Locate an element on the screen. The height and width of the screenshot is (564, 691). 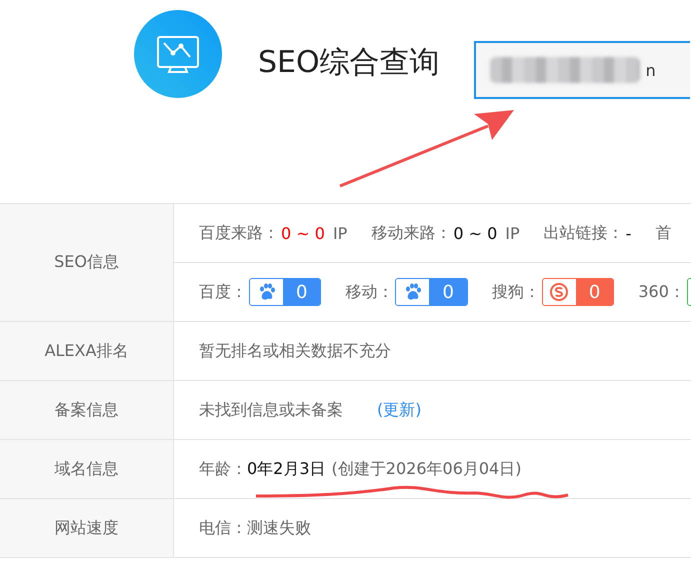
info-text: 暂无排名或相关数据不充分 is located at coordinates (295, 351).